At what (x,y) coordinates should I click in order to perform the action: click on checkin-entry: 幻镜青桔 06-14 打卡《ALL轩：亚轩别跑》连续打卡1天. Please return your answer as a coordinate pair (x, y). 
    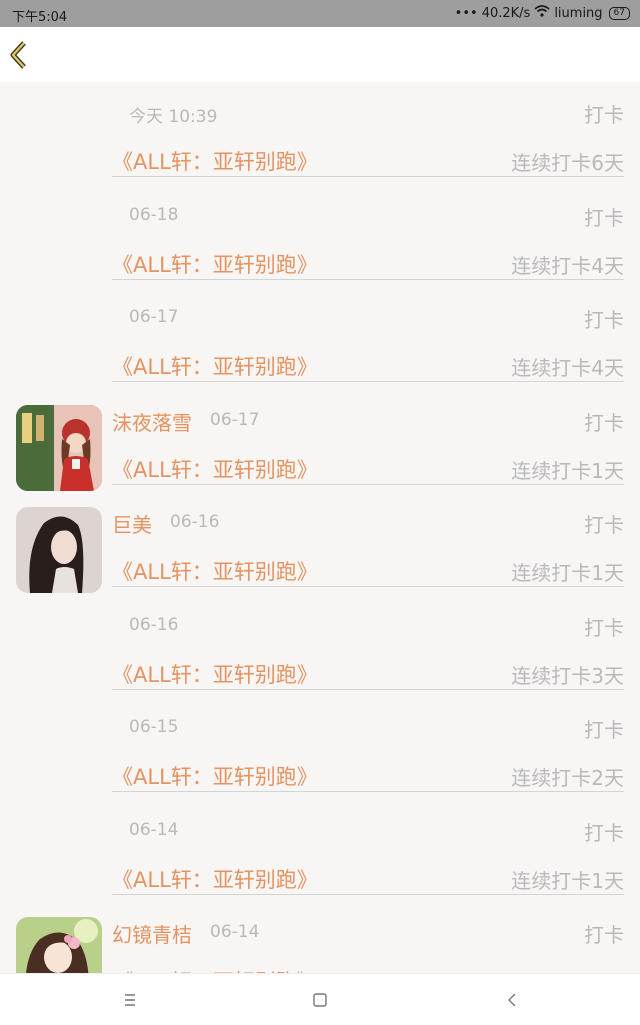
    Looking at the image, I should click on (320, 937).